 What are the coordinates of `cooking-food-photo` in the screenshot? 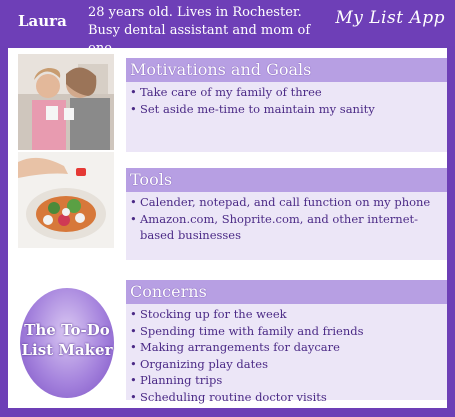 It's located at (66, 200).